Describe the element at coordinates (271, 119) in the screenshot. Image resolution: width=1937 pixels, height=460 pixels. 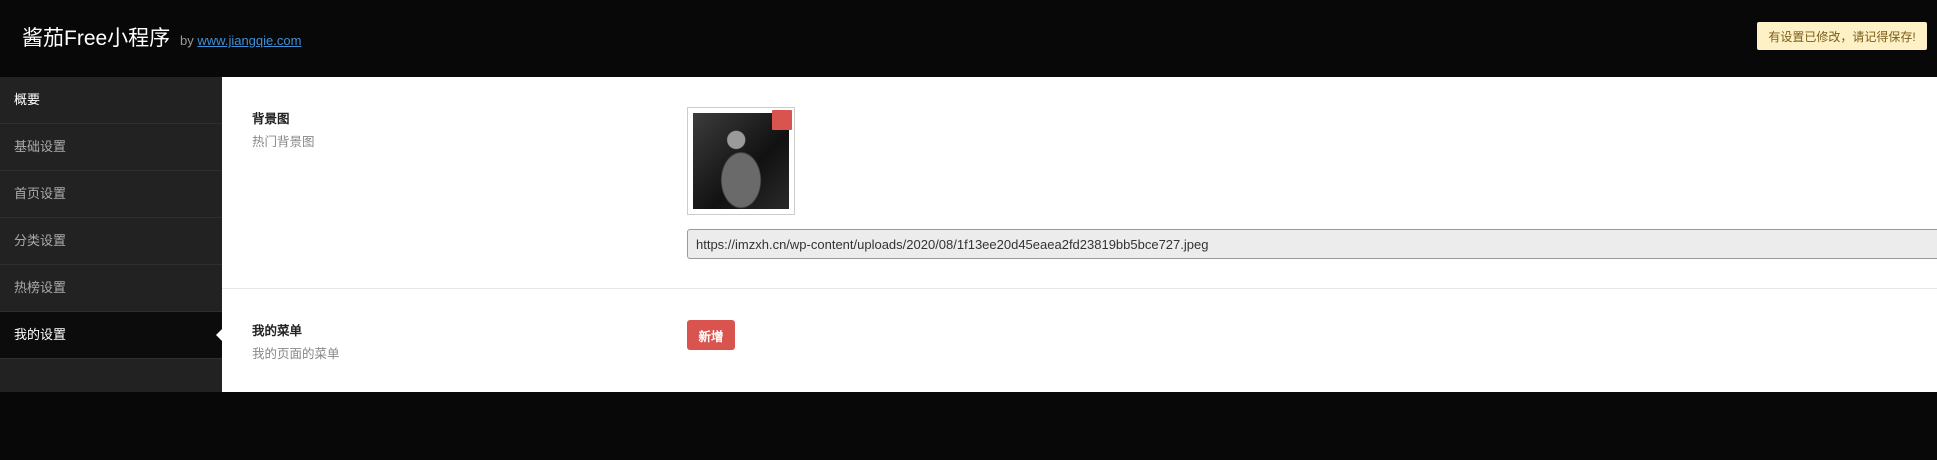
I see `background-title: 背景图` at that location.